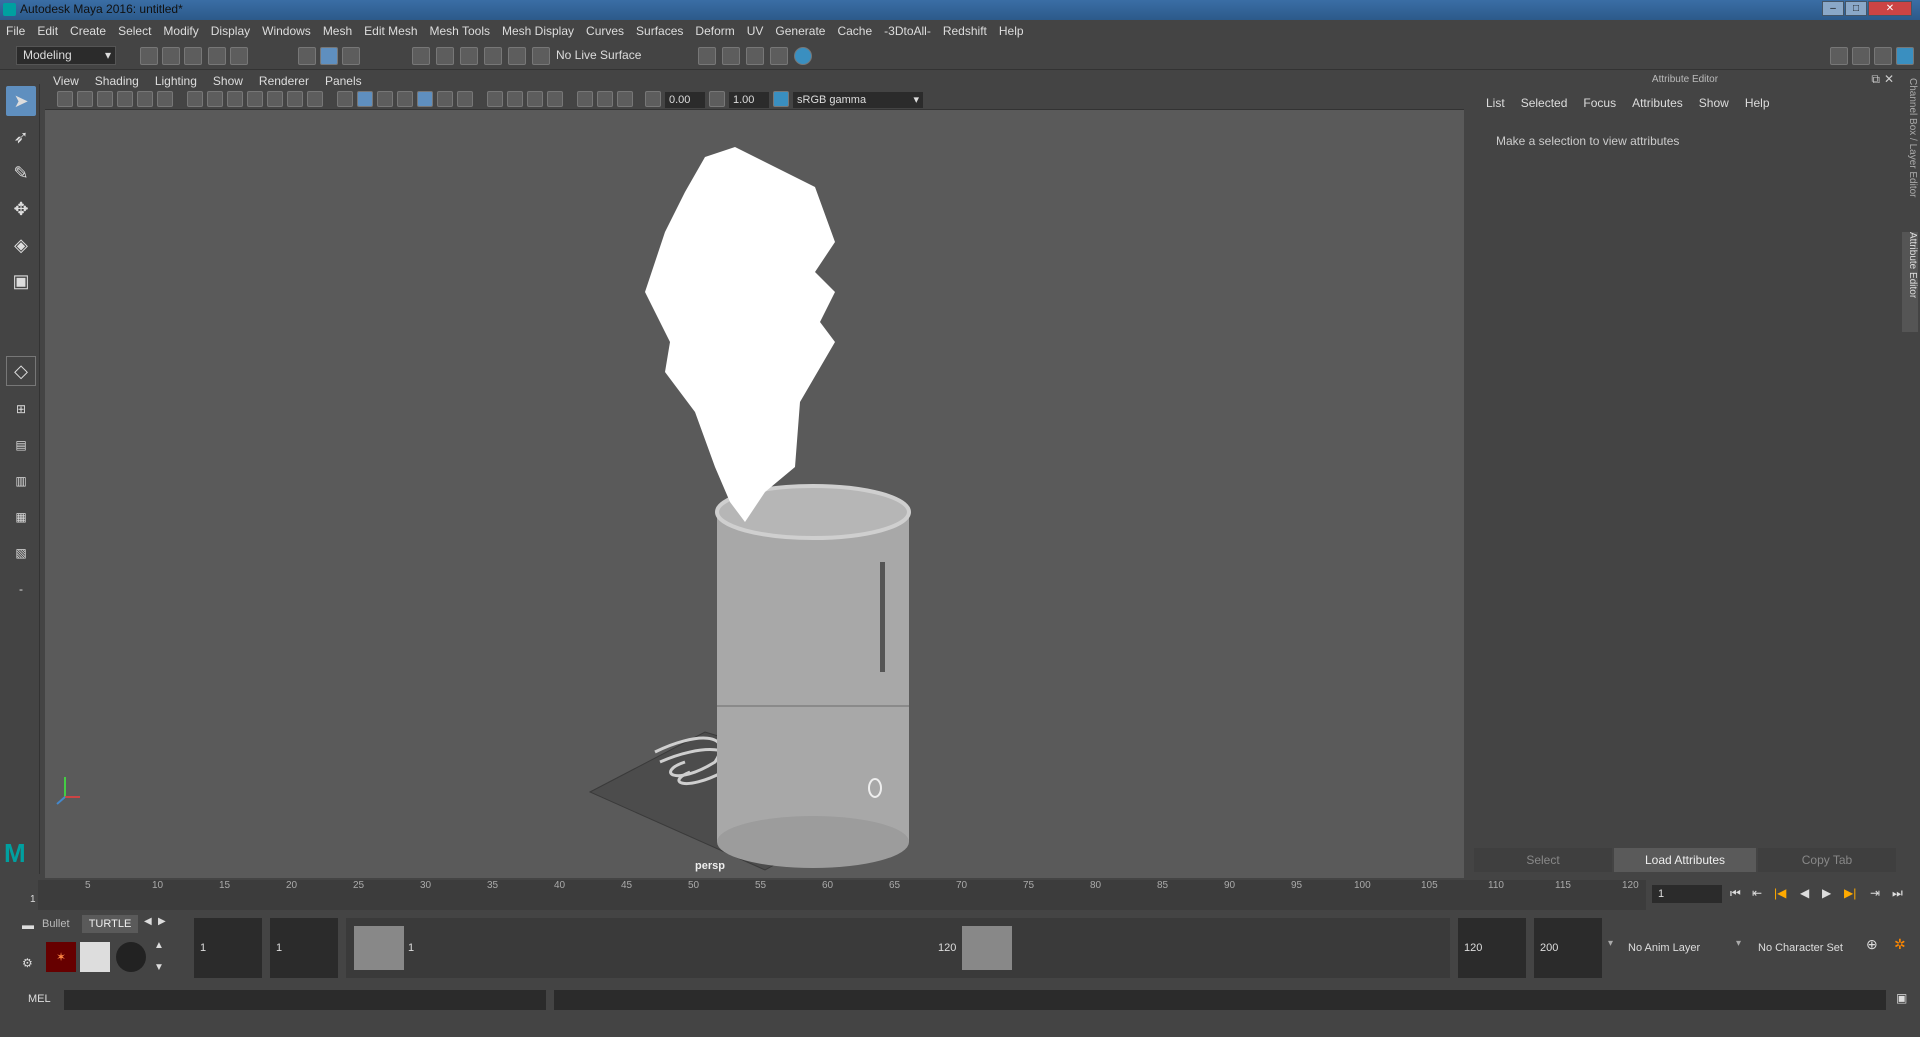 The image size is (1920, 1037). What do you see at coordinates (535, 99) in the screenshot?
I see `depth-of-field-icon` at bounding box center [535, 99].